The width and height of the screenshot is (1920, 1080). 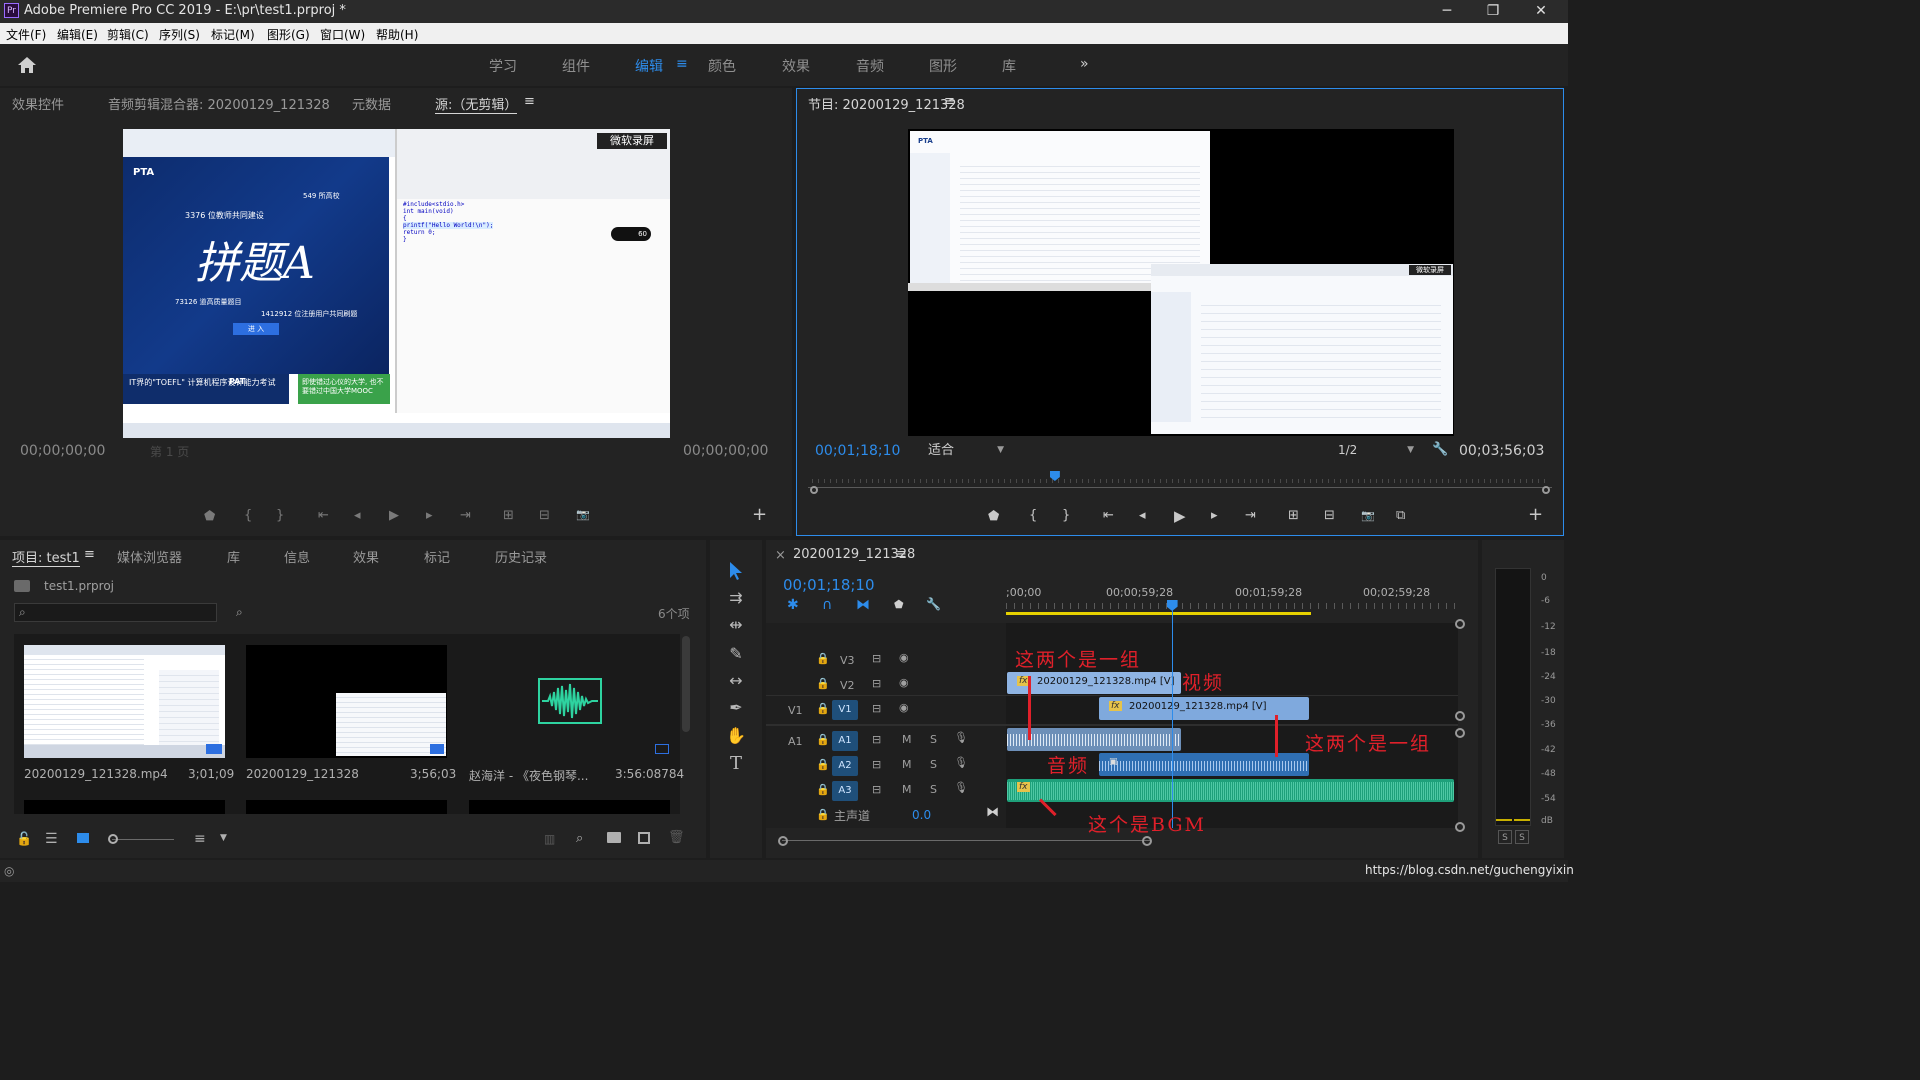 I want to click on source-menu-icon: ≡, so click(x=529, y=101).